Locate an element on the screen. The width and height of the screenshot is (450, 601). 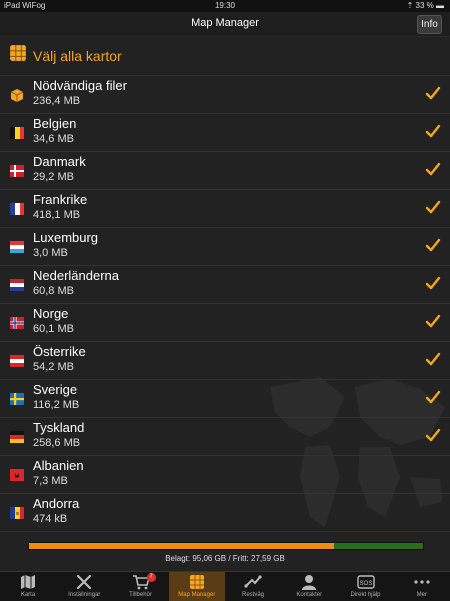
flag-lu-icon is located at coordinates (17, 247).